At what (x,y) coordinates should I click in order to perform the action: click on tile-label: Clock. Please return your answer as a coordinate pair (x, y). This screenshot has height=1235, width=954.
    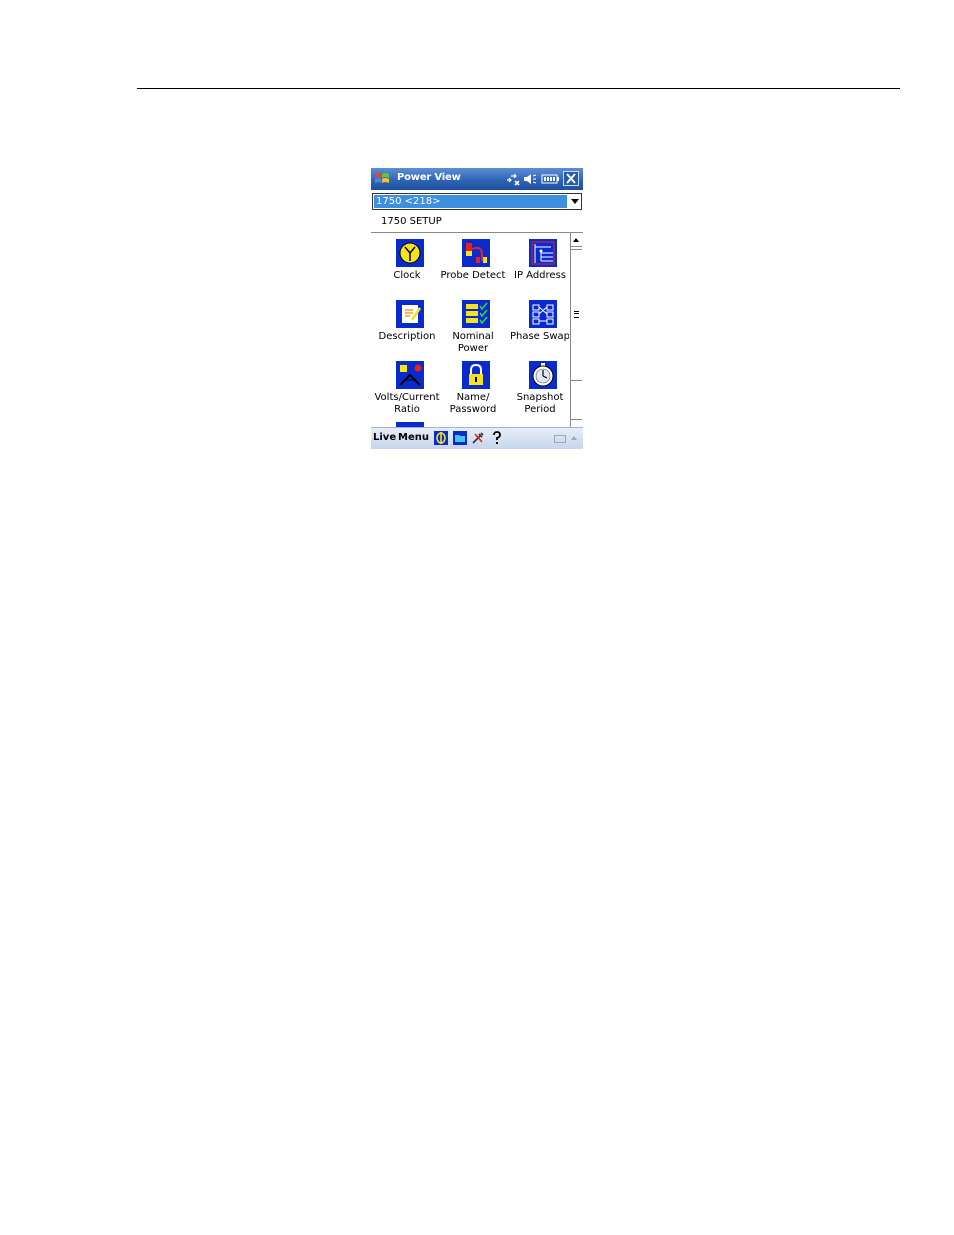
    Looking at the image, I should click on (407, 275).